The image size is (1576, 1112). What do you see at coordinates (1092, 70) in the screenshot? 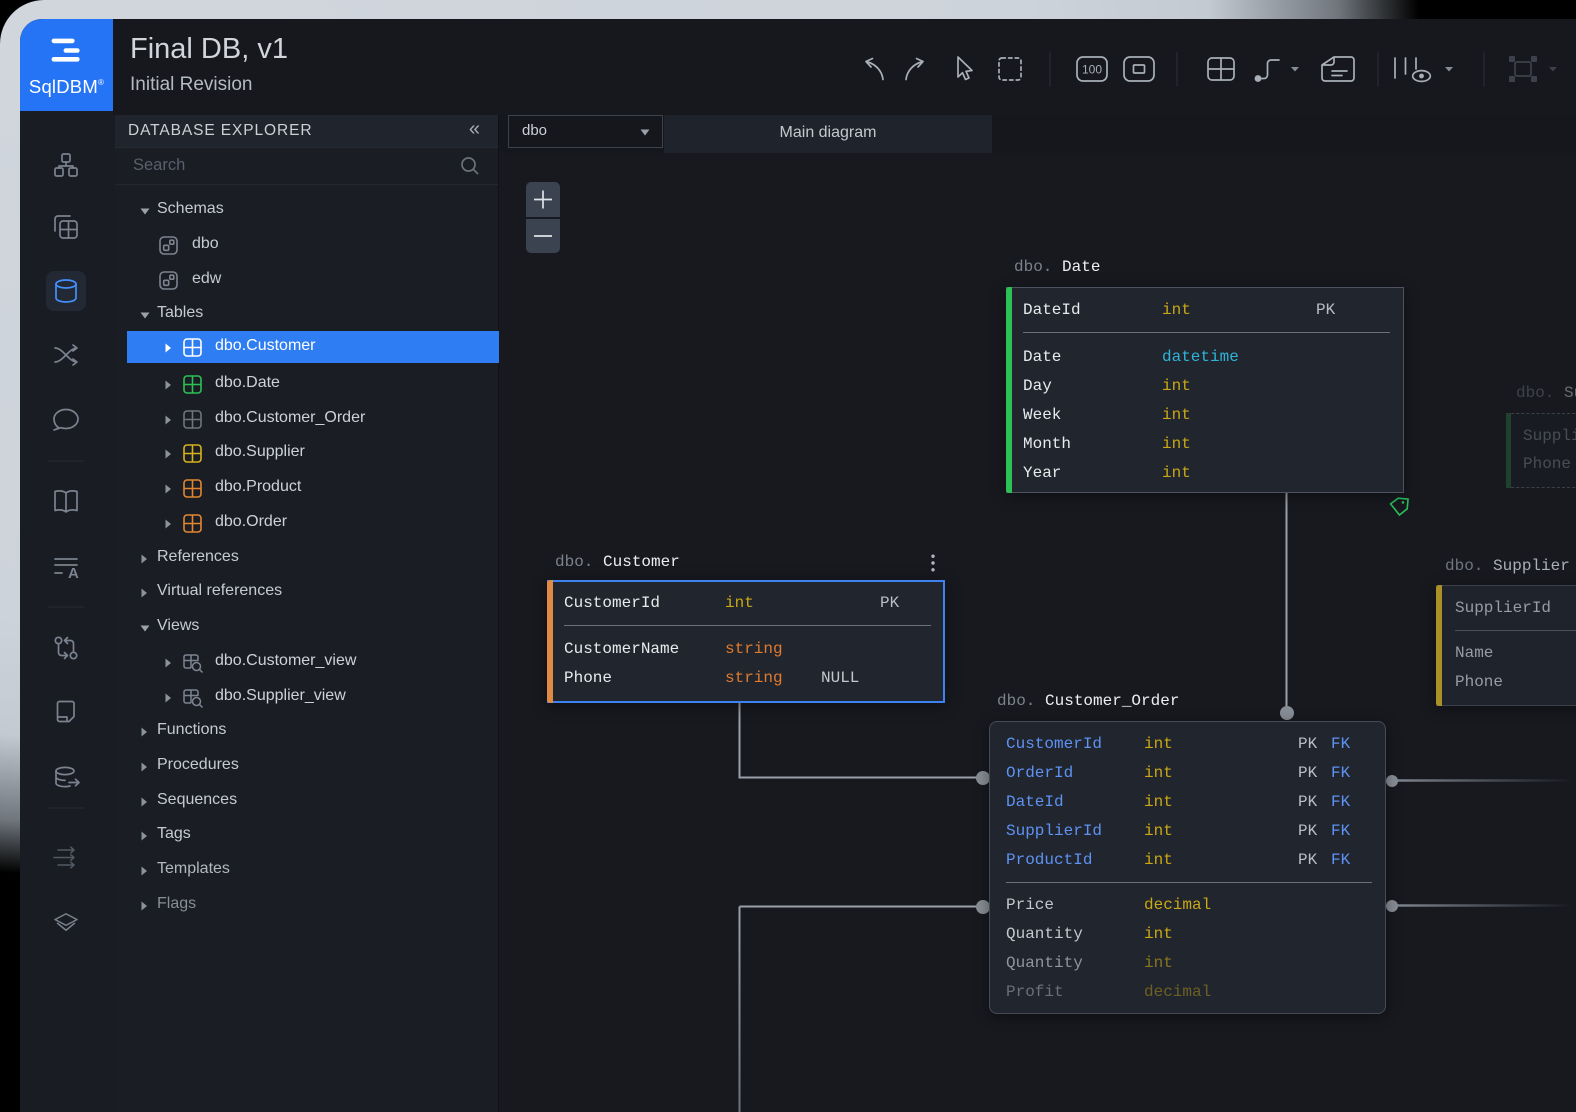
I see `svg-text: 100` at bounding box center [1092, 70].